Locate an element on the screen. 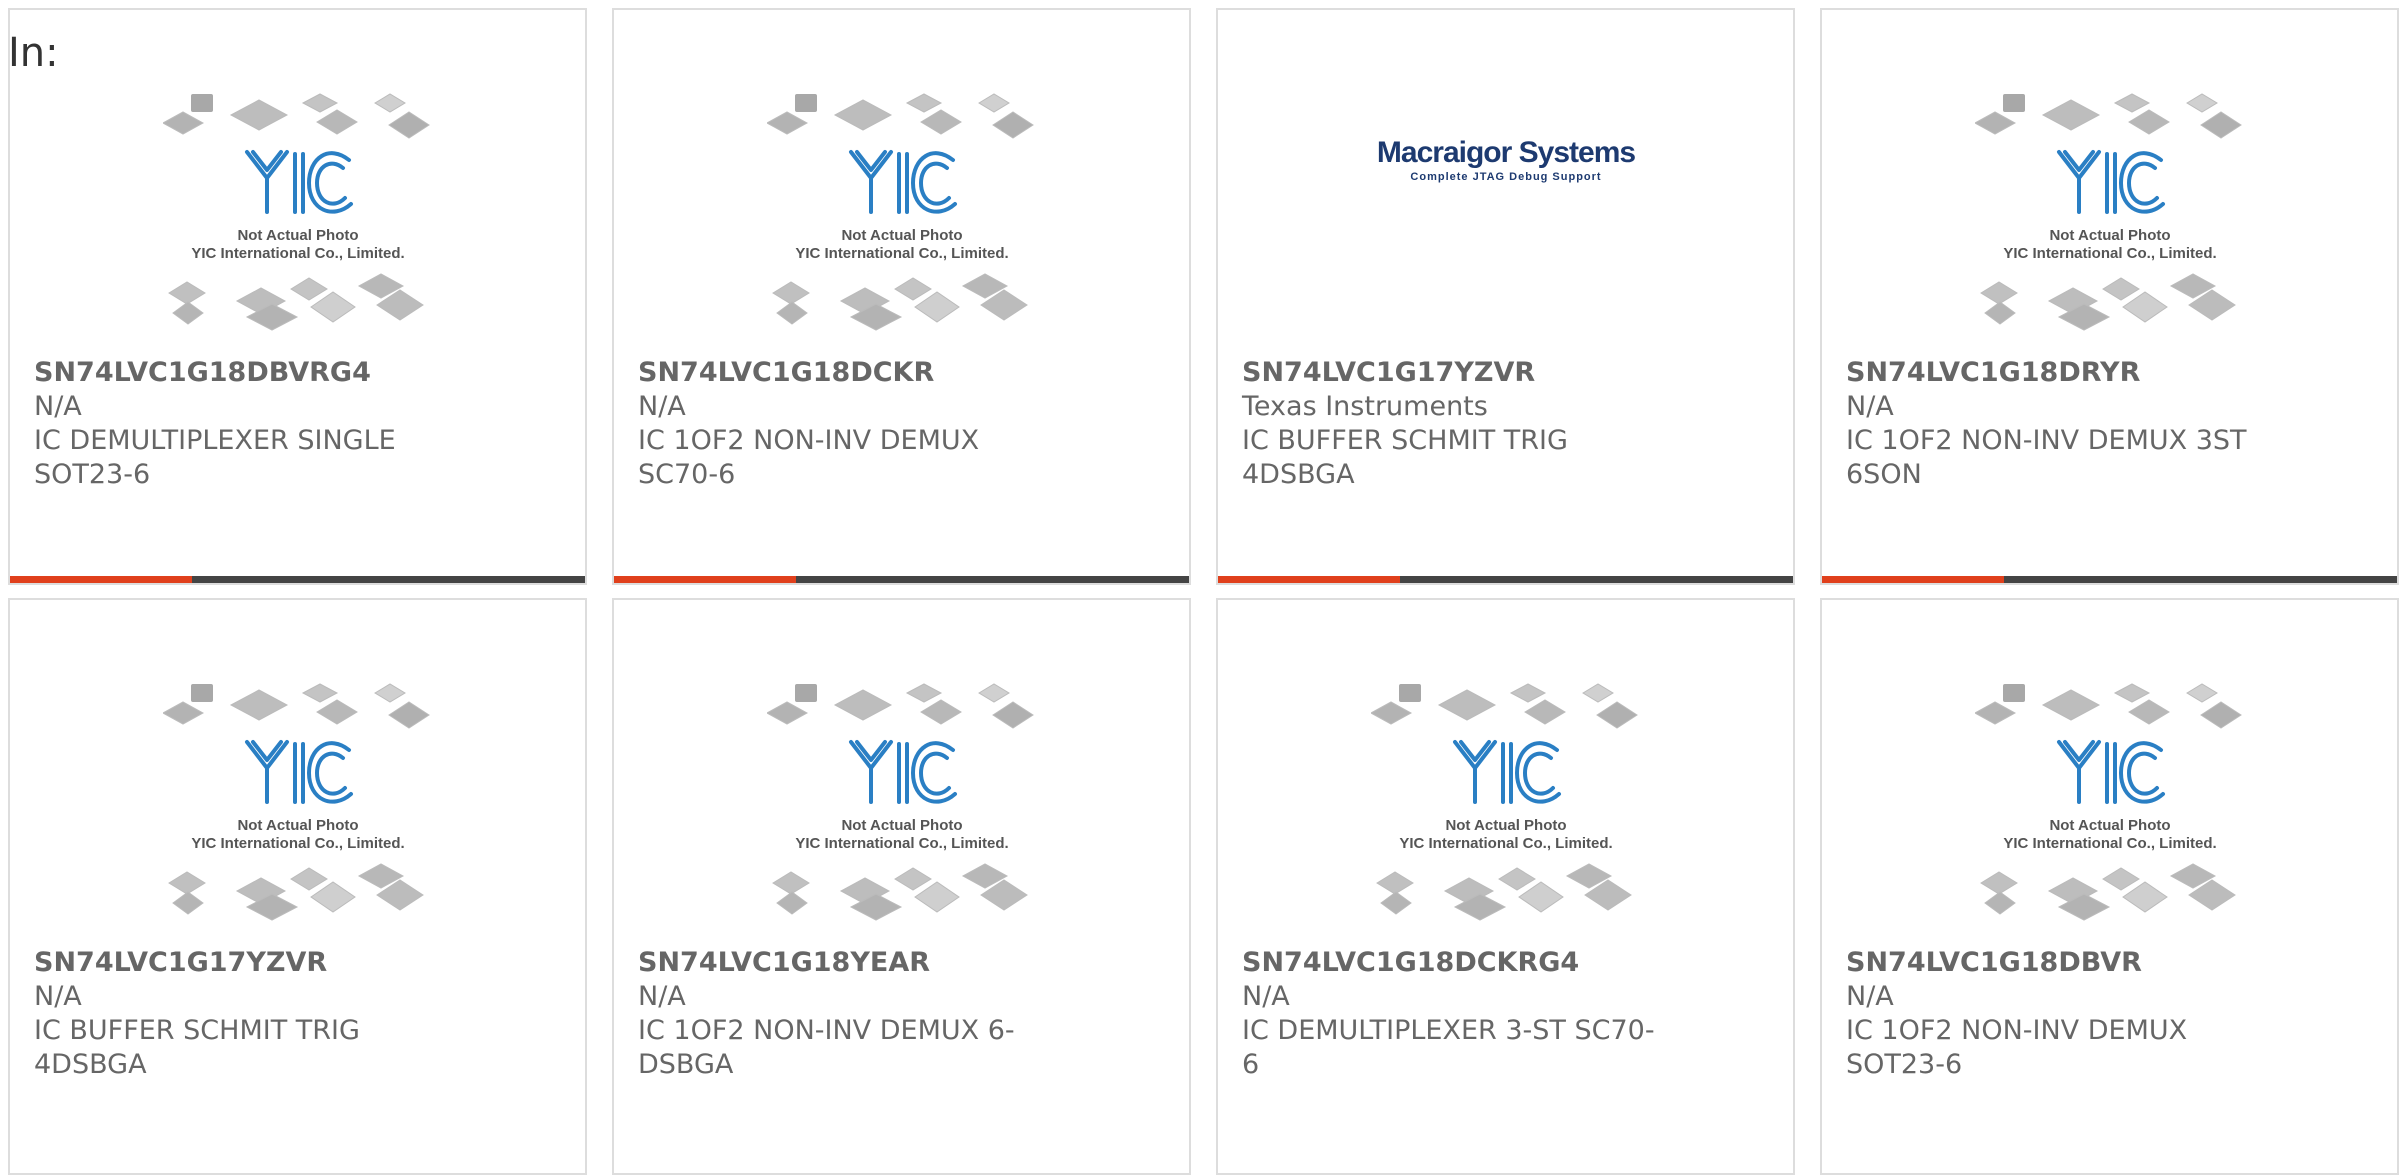 The image size is (2400, 1175). description: IC 1OF2 NON-INV DEMUX 6-DSBGA is located at coordinates (826, 1047).